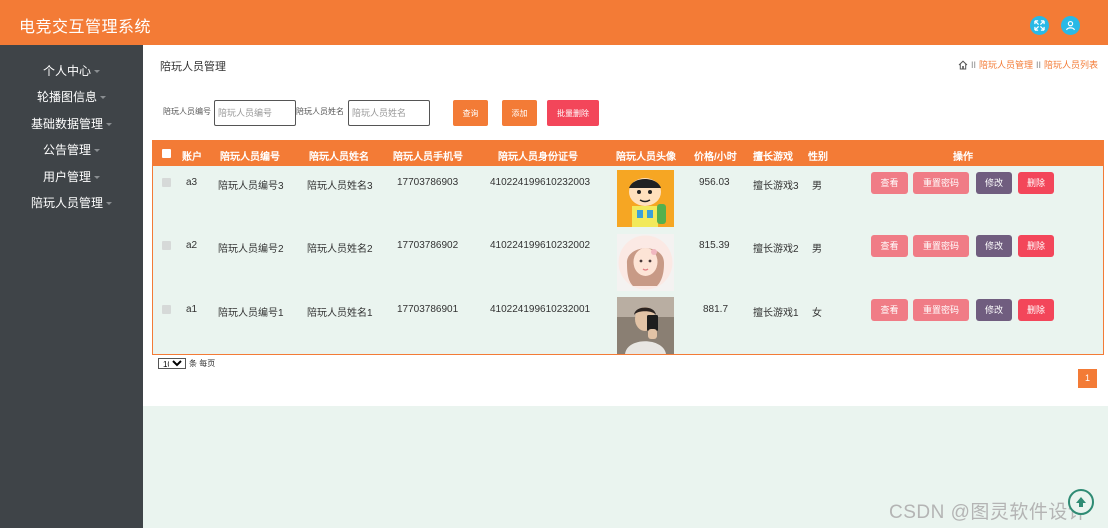 Image resolution: width=1108 pixels, height=528 pixels. I want to click on select-all-checkbox, so click(166, 153).